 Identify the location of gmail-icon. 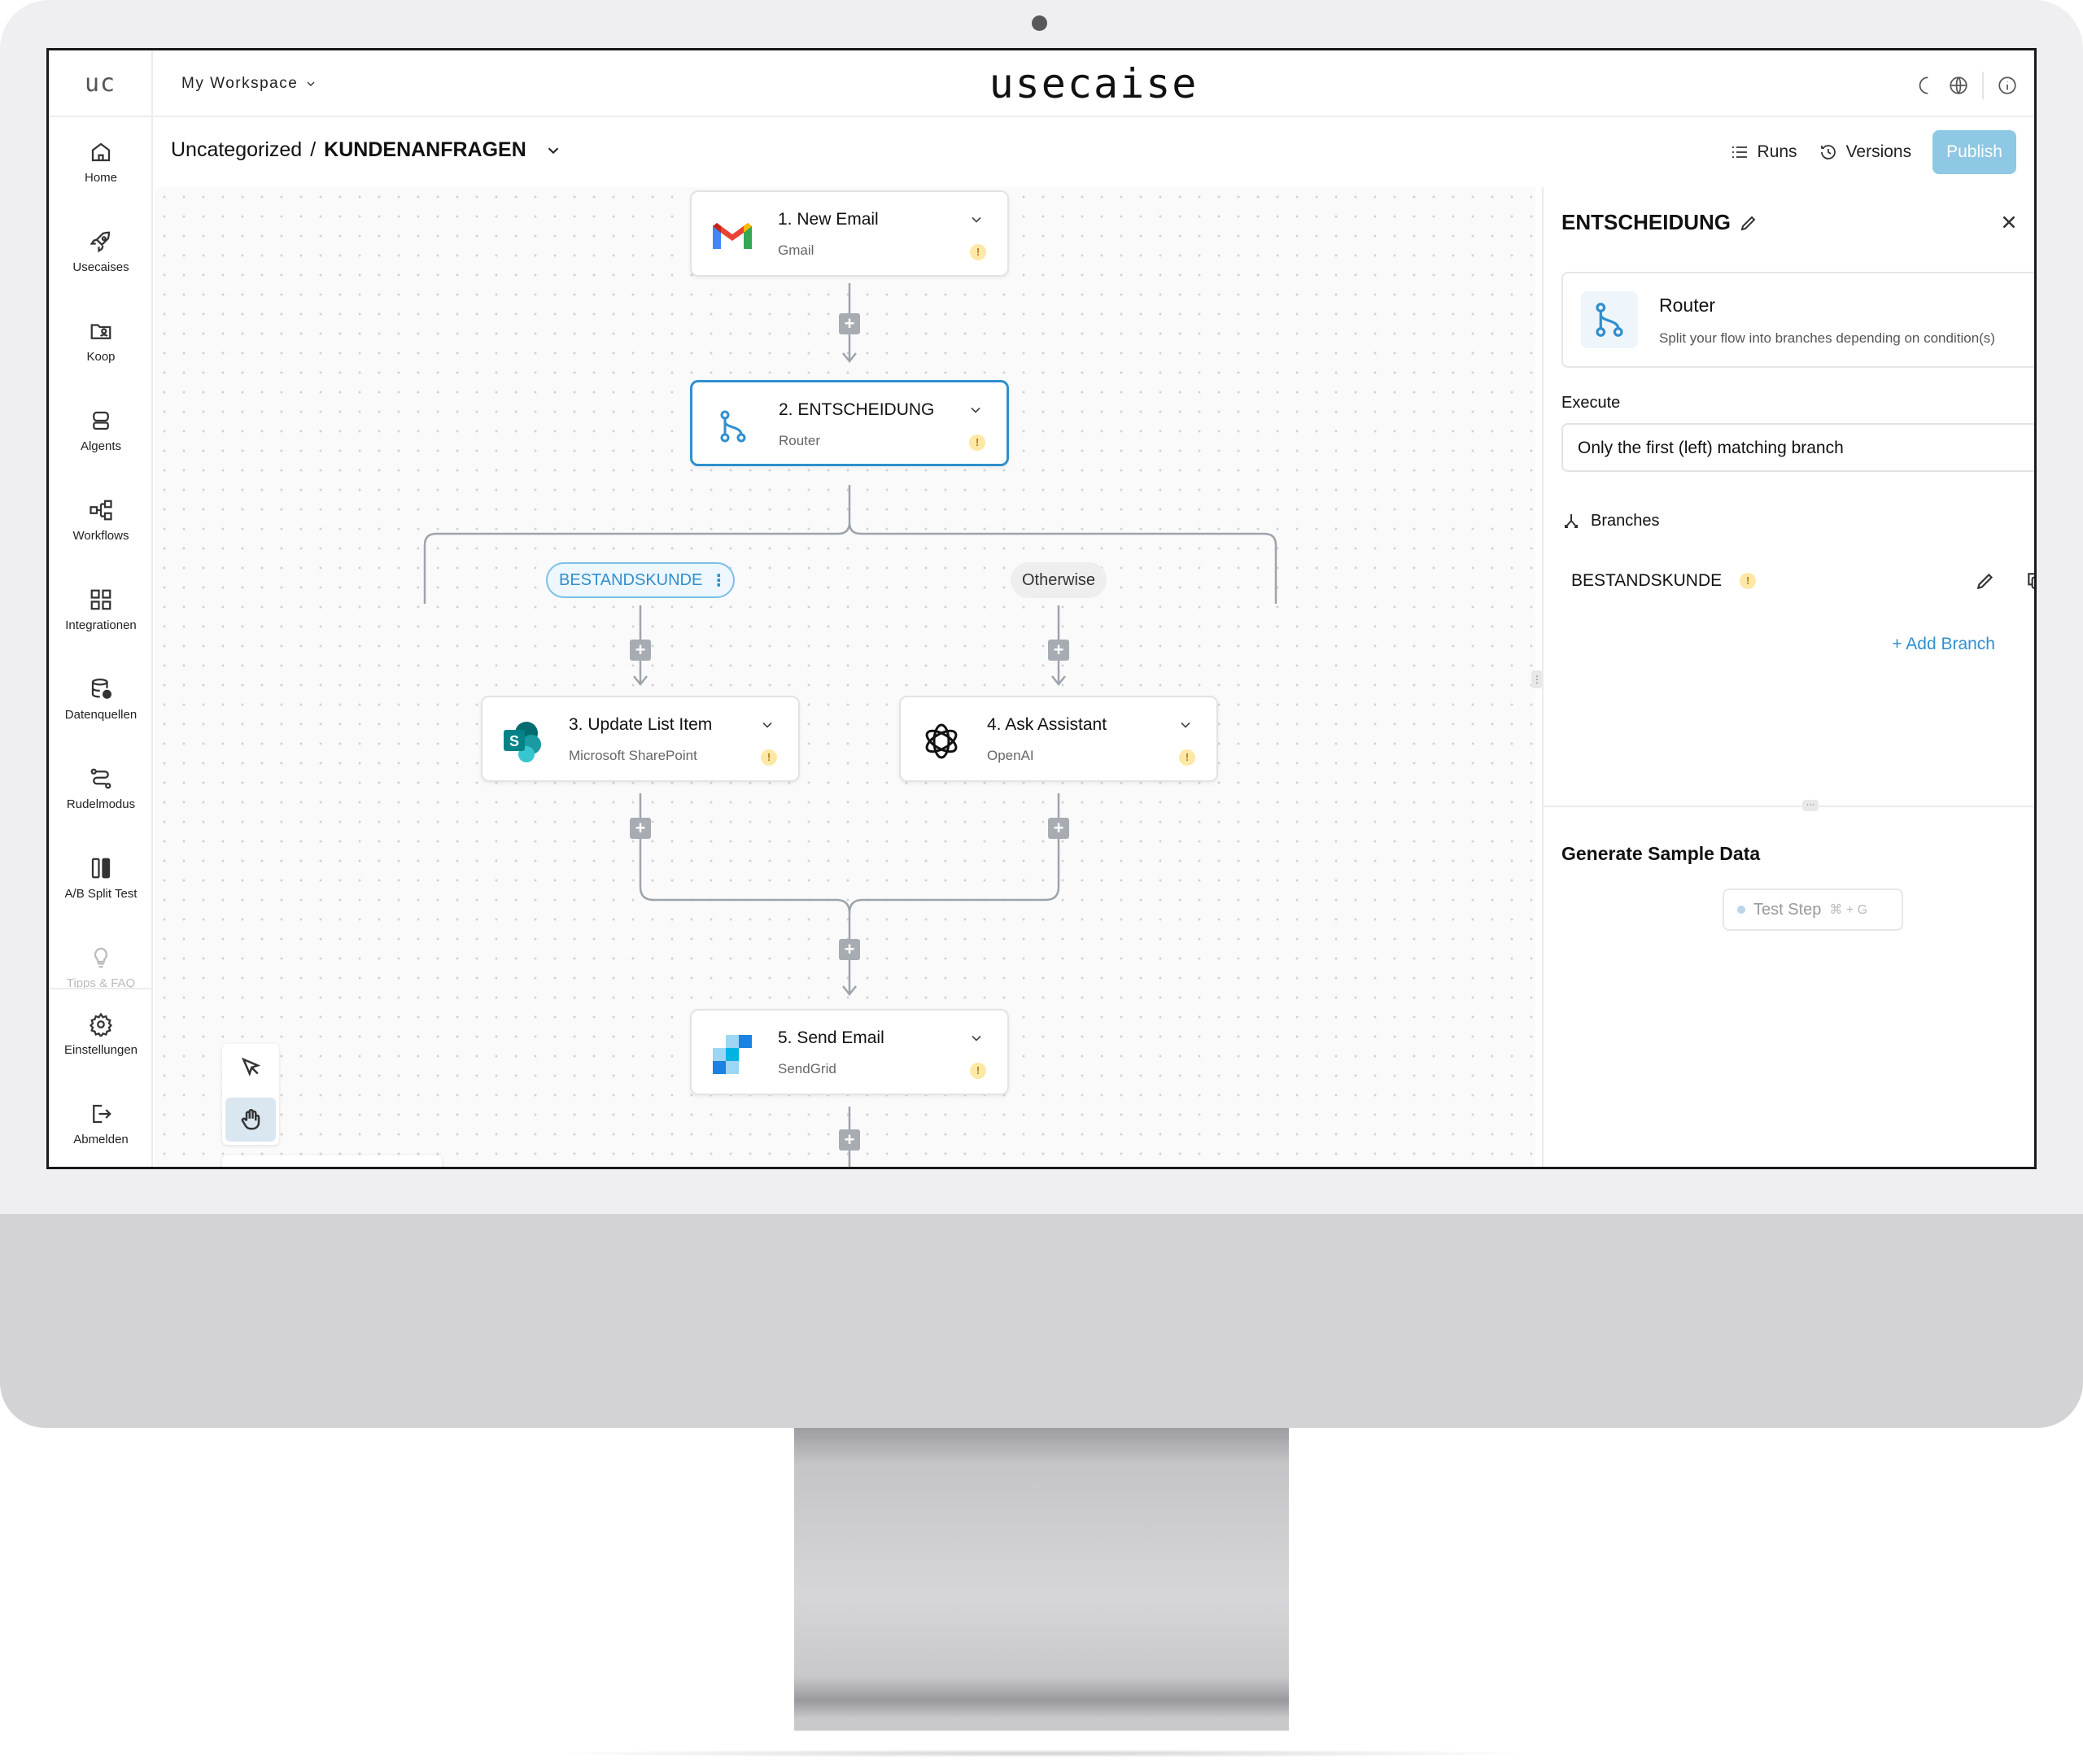
(733, 236).